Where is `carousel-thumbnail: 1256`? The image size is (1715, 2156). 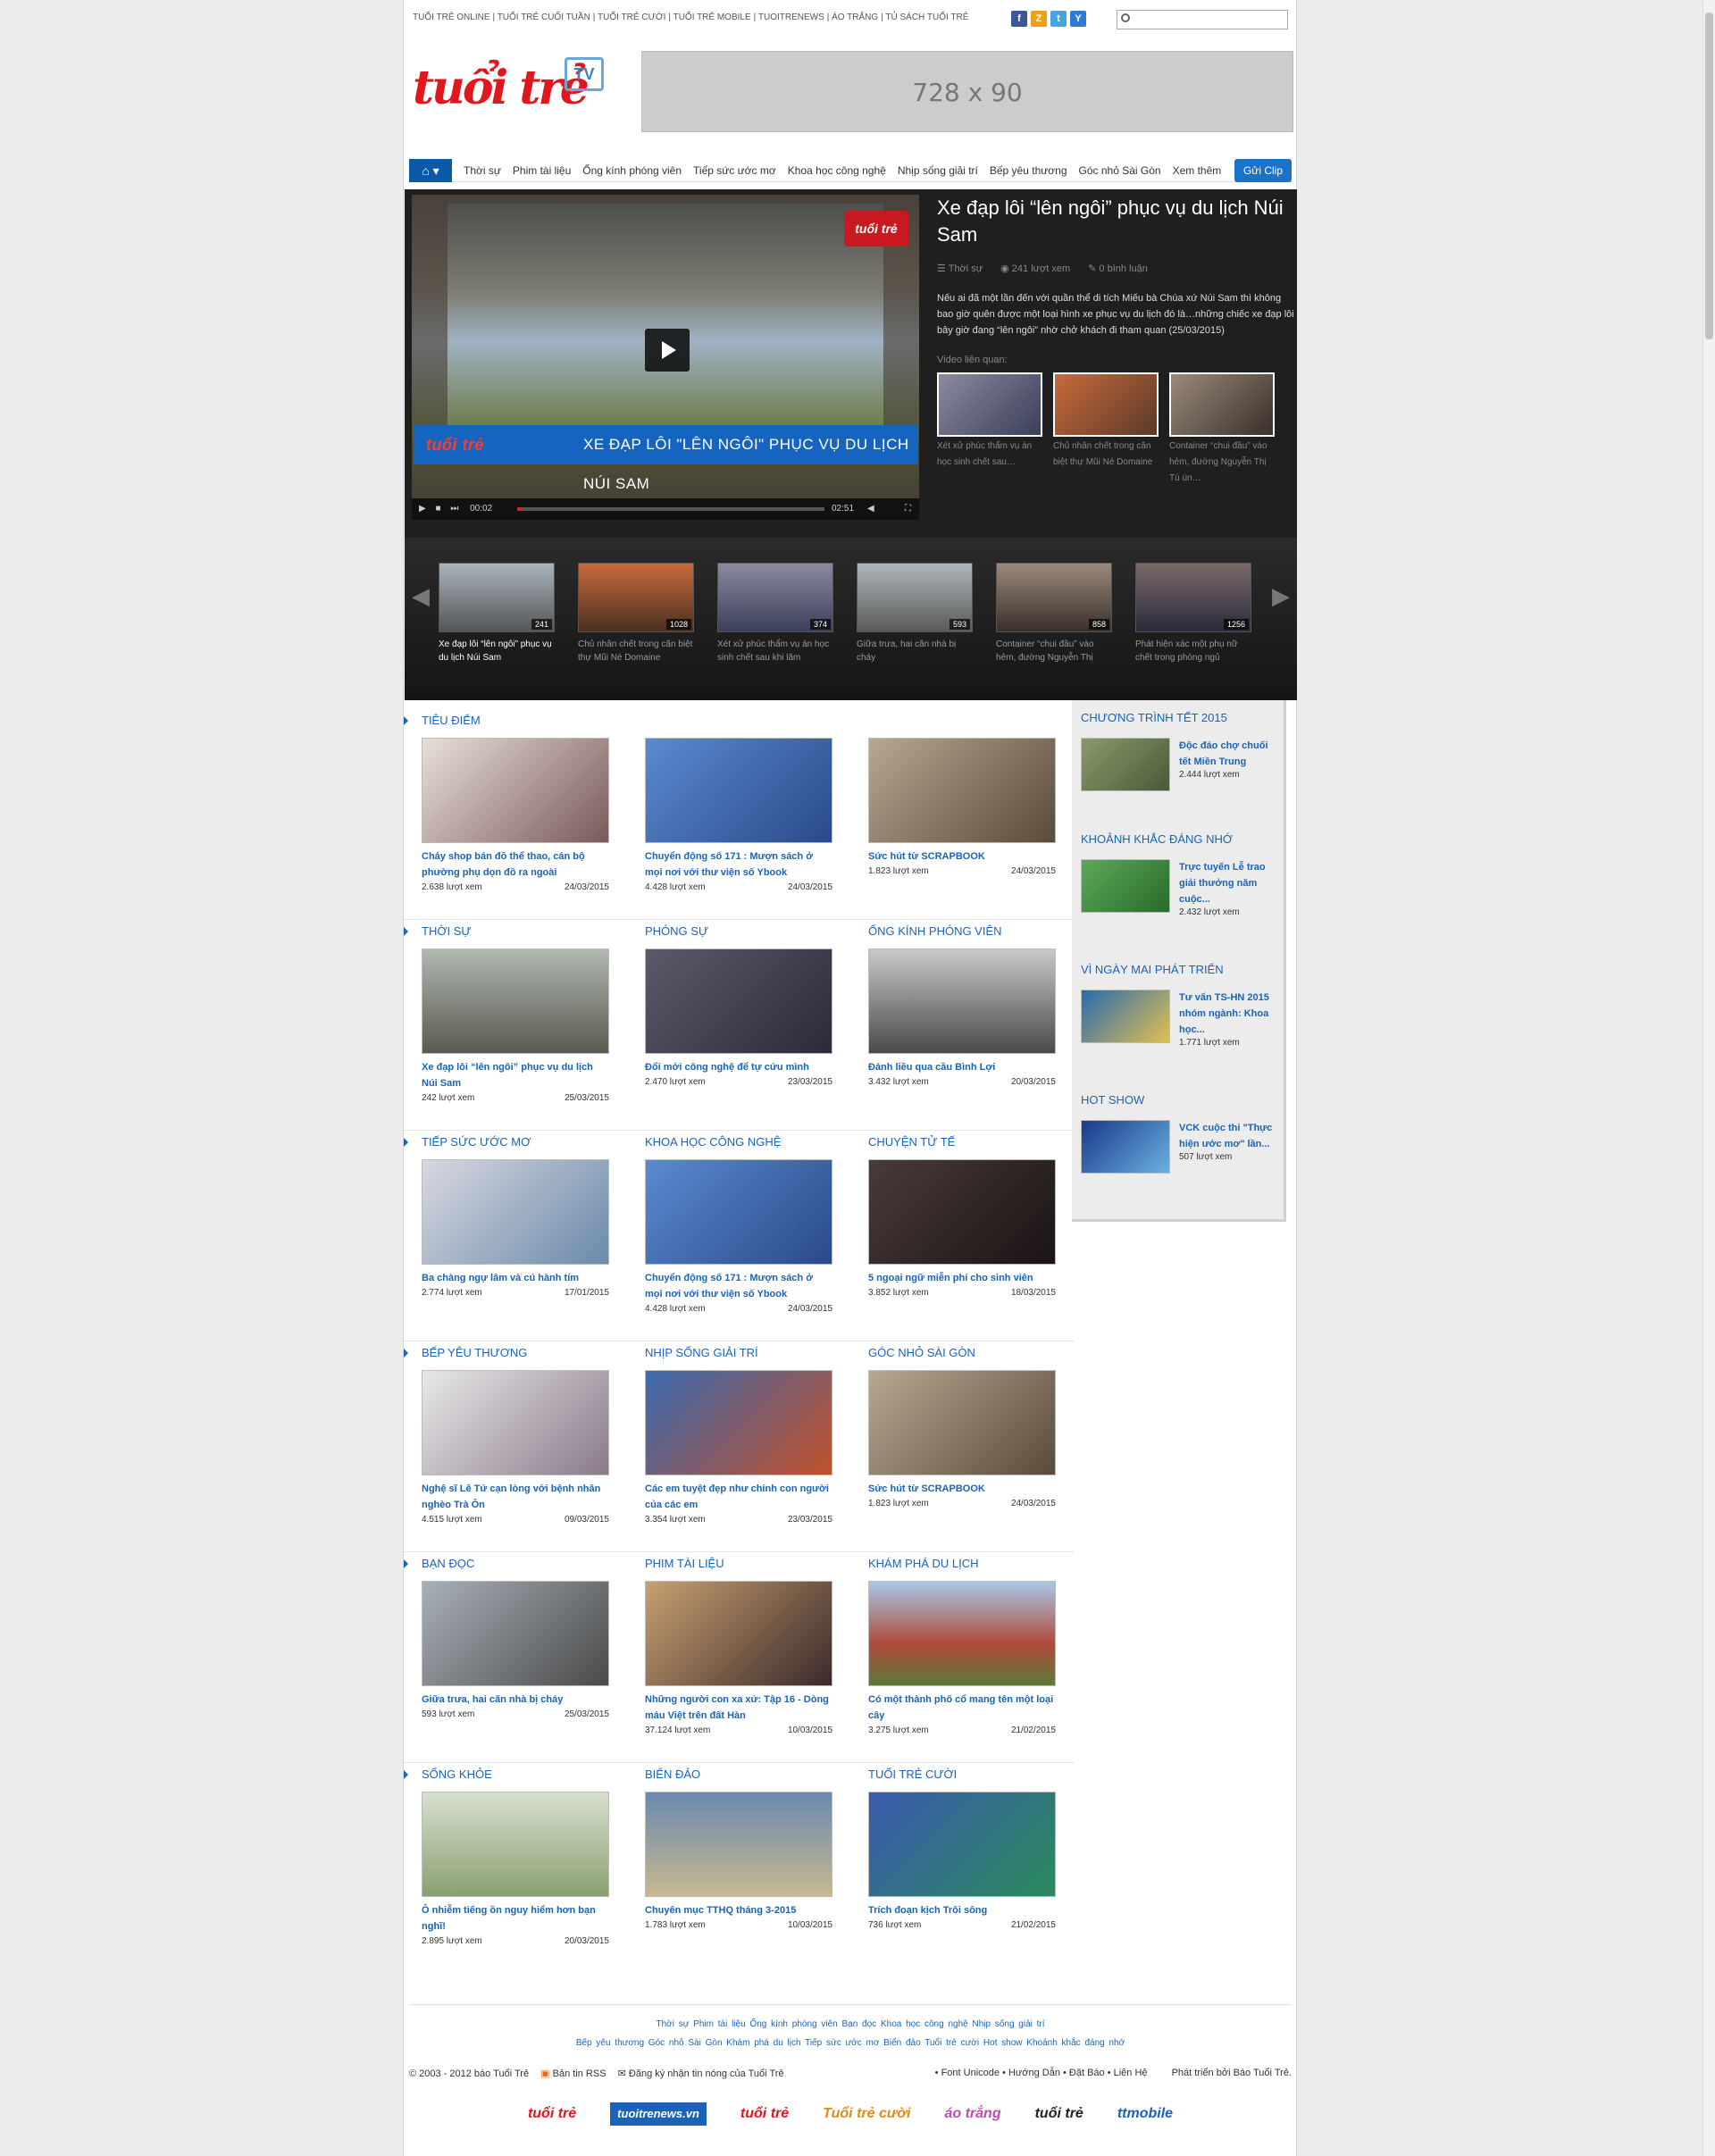
carousel-thumbnail: 1256 is located at coordinates (1193, 597).